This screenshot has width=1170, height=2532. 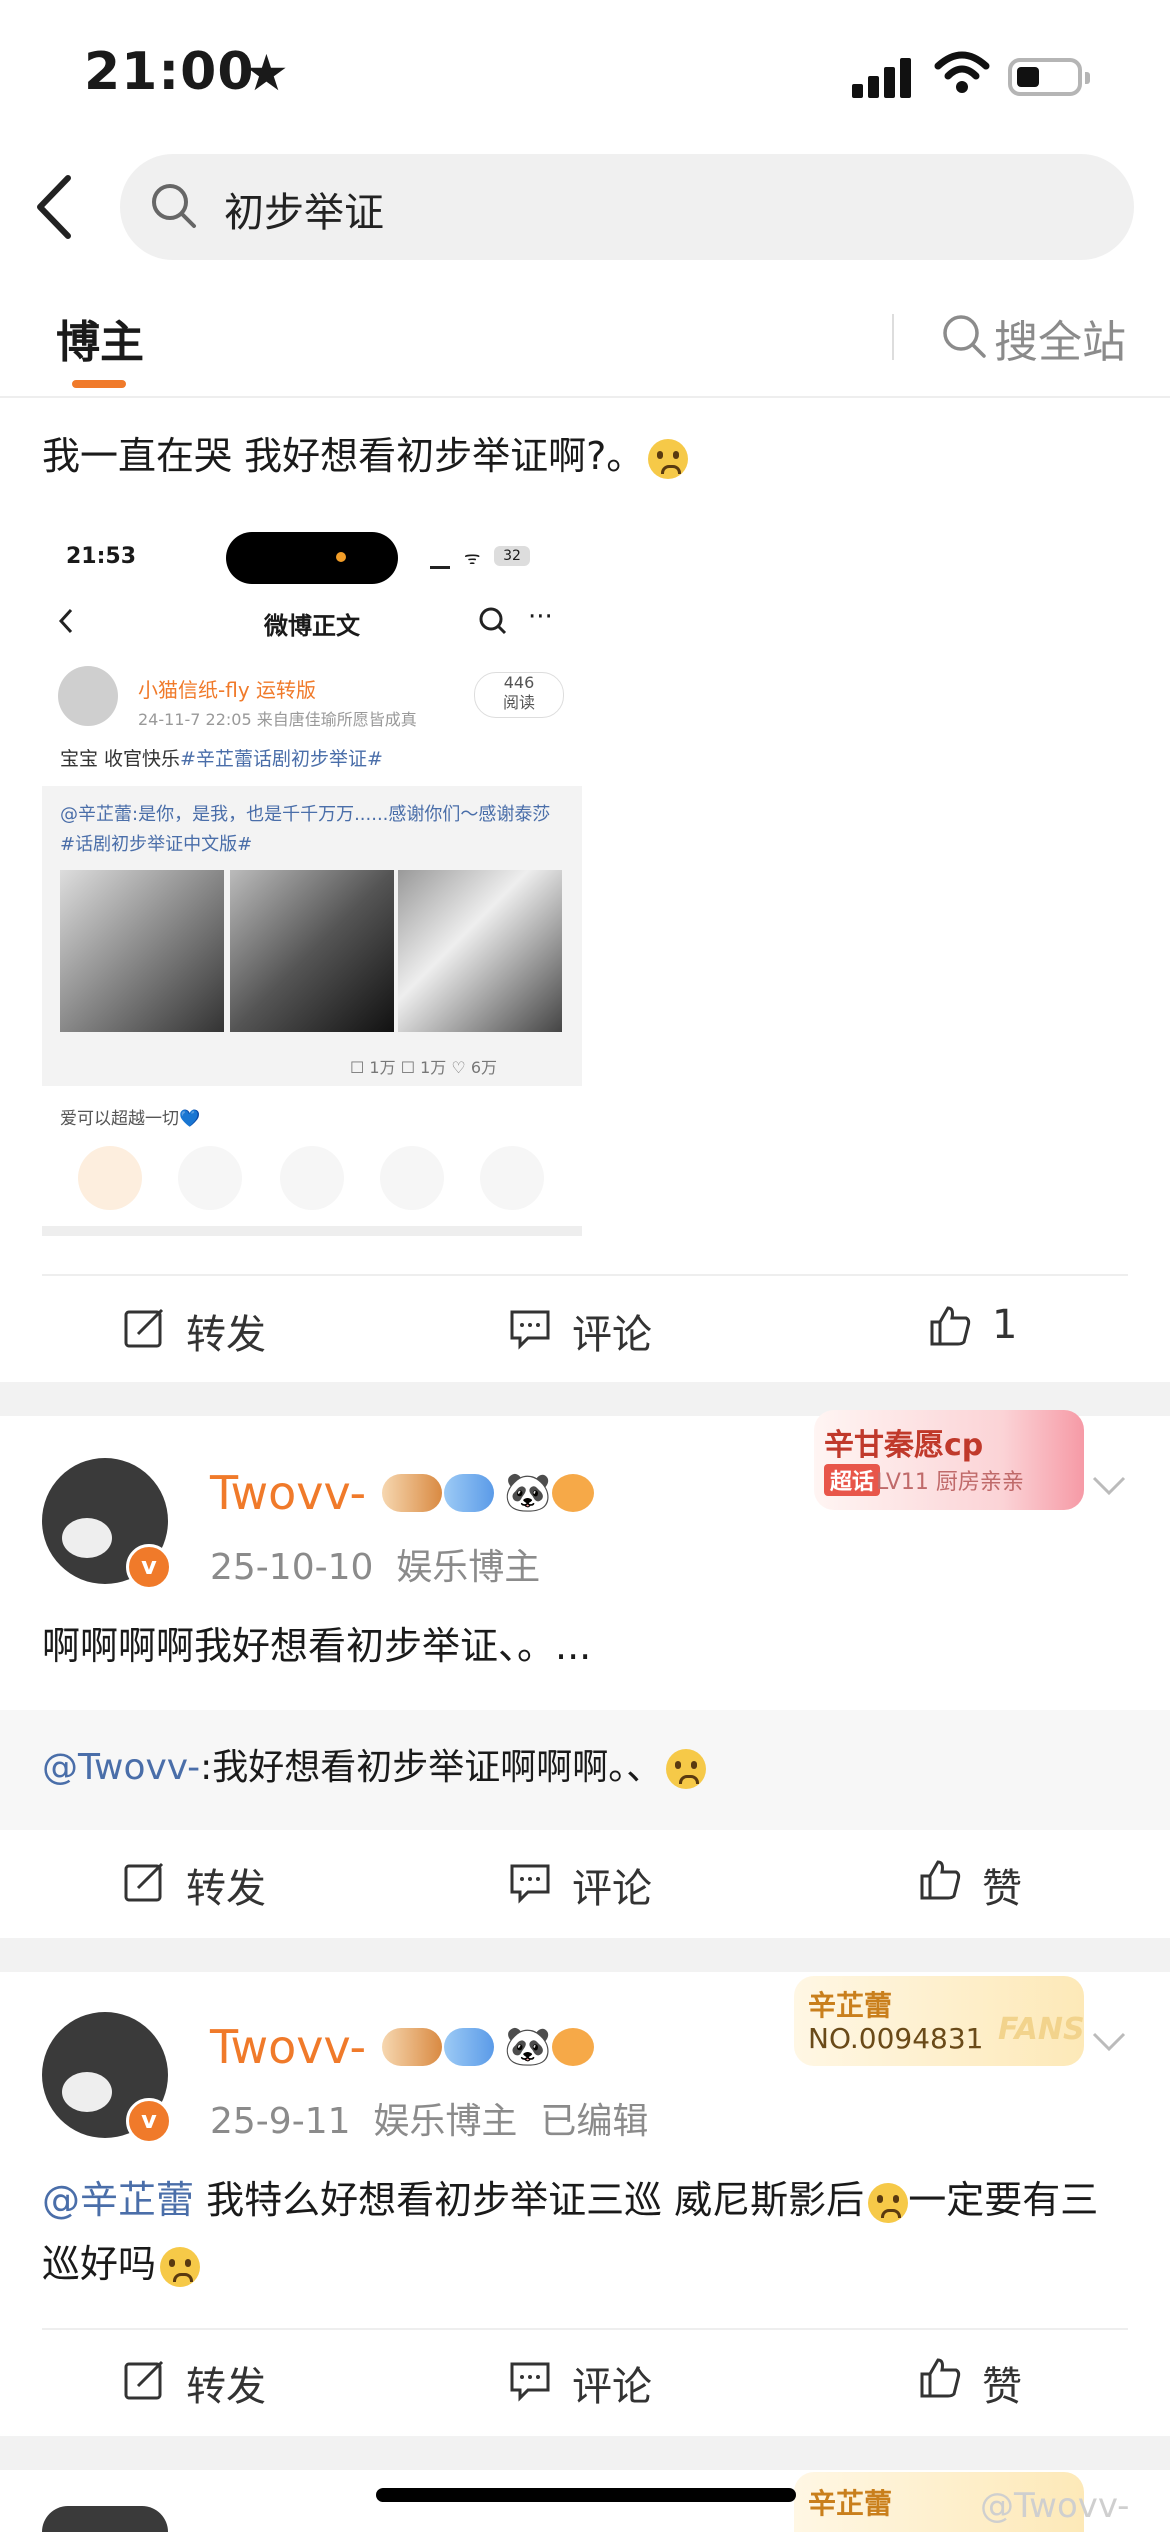 What do you see at coordinates (227, 690) in the screenshot?
I see `embedded-author: 小猫信纸-fly 运转版` at bounding box center [227, 690].